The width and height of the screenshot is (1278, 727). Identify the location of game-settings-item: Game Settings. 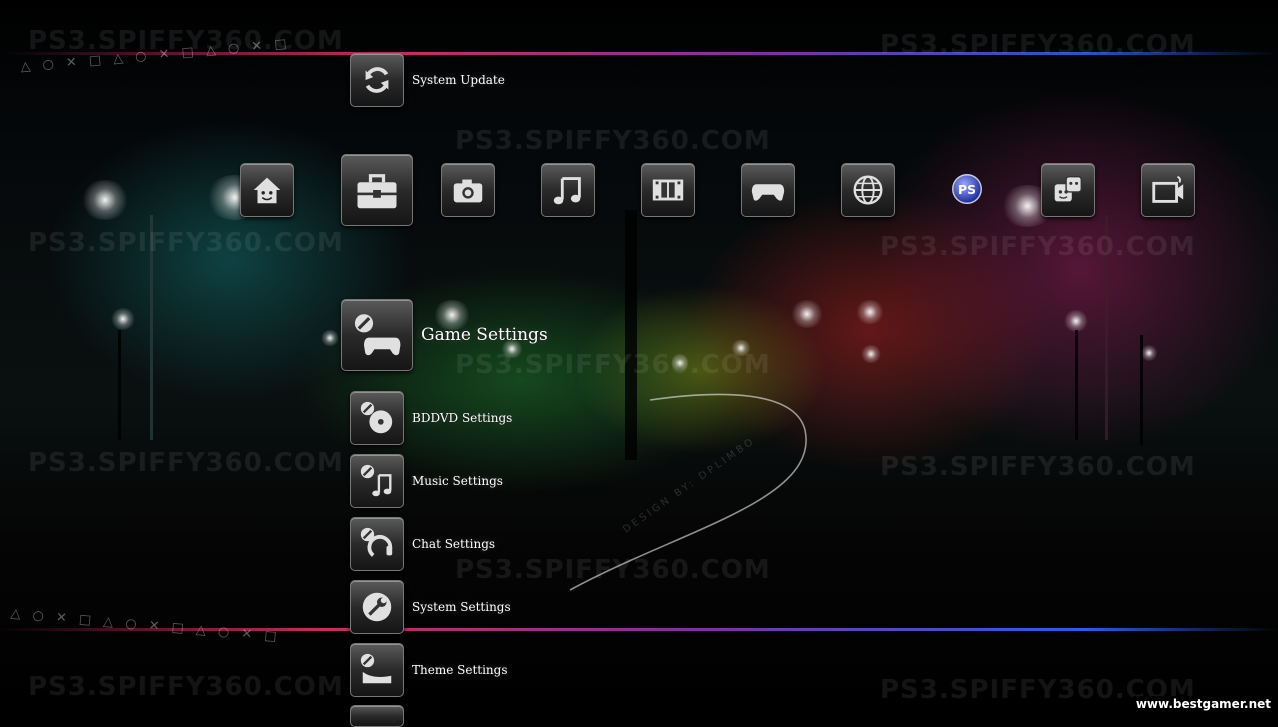
(444, 335).